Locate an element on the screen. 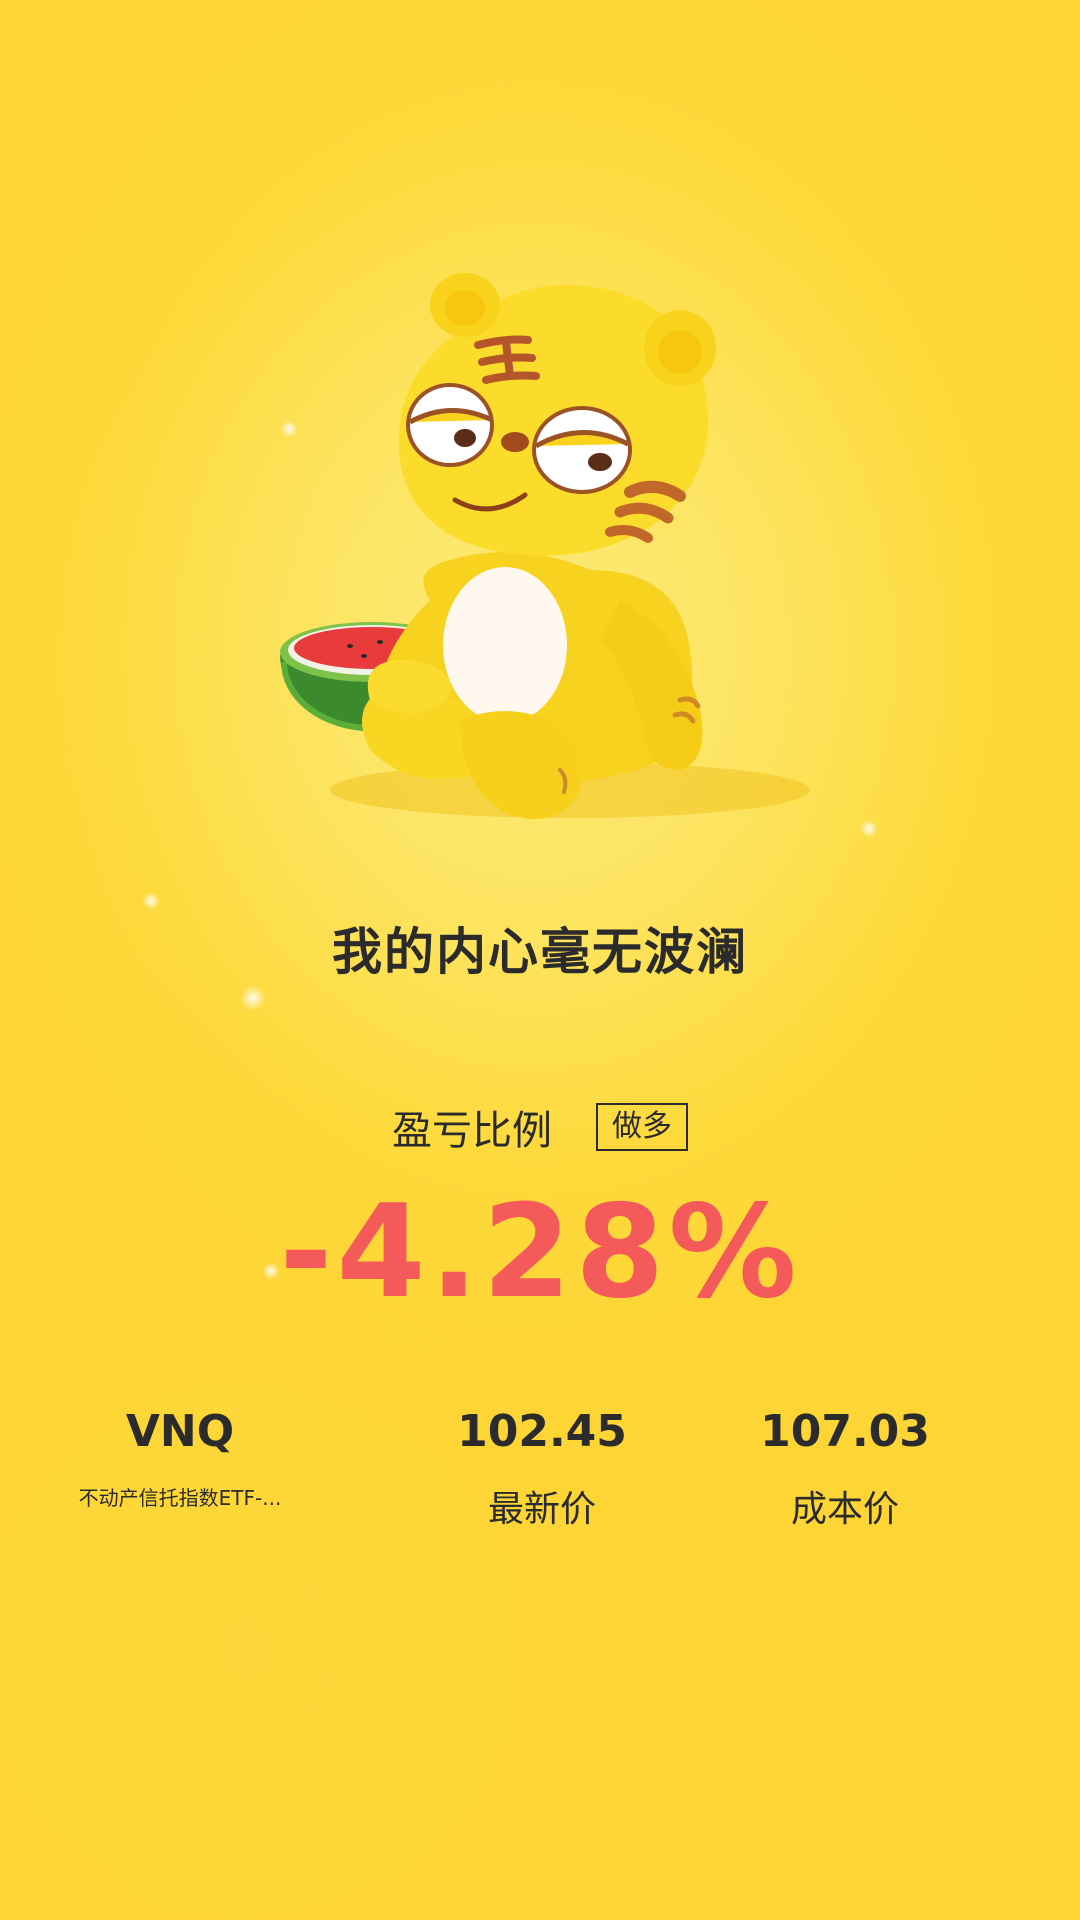 Image resolution: width=1080 pixels, height=1920 pixels. headline-text: 我的内心毫无波澜 is located at coordinates (540, 952).